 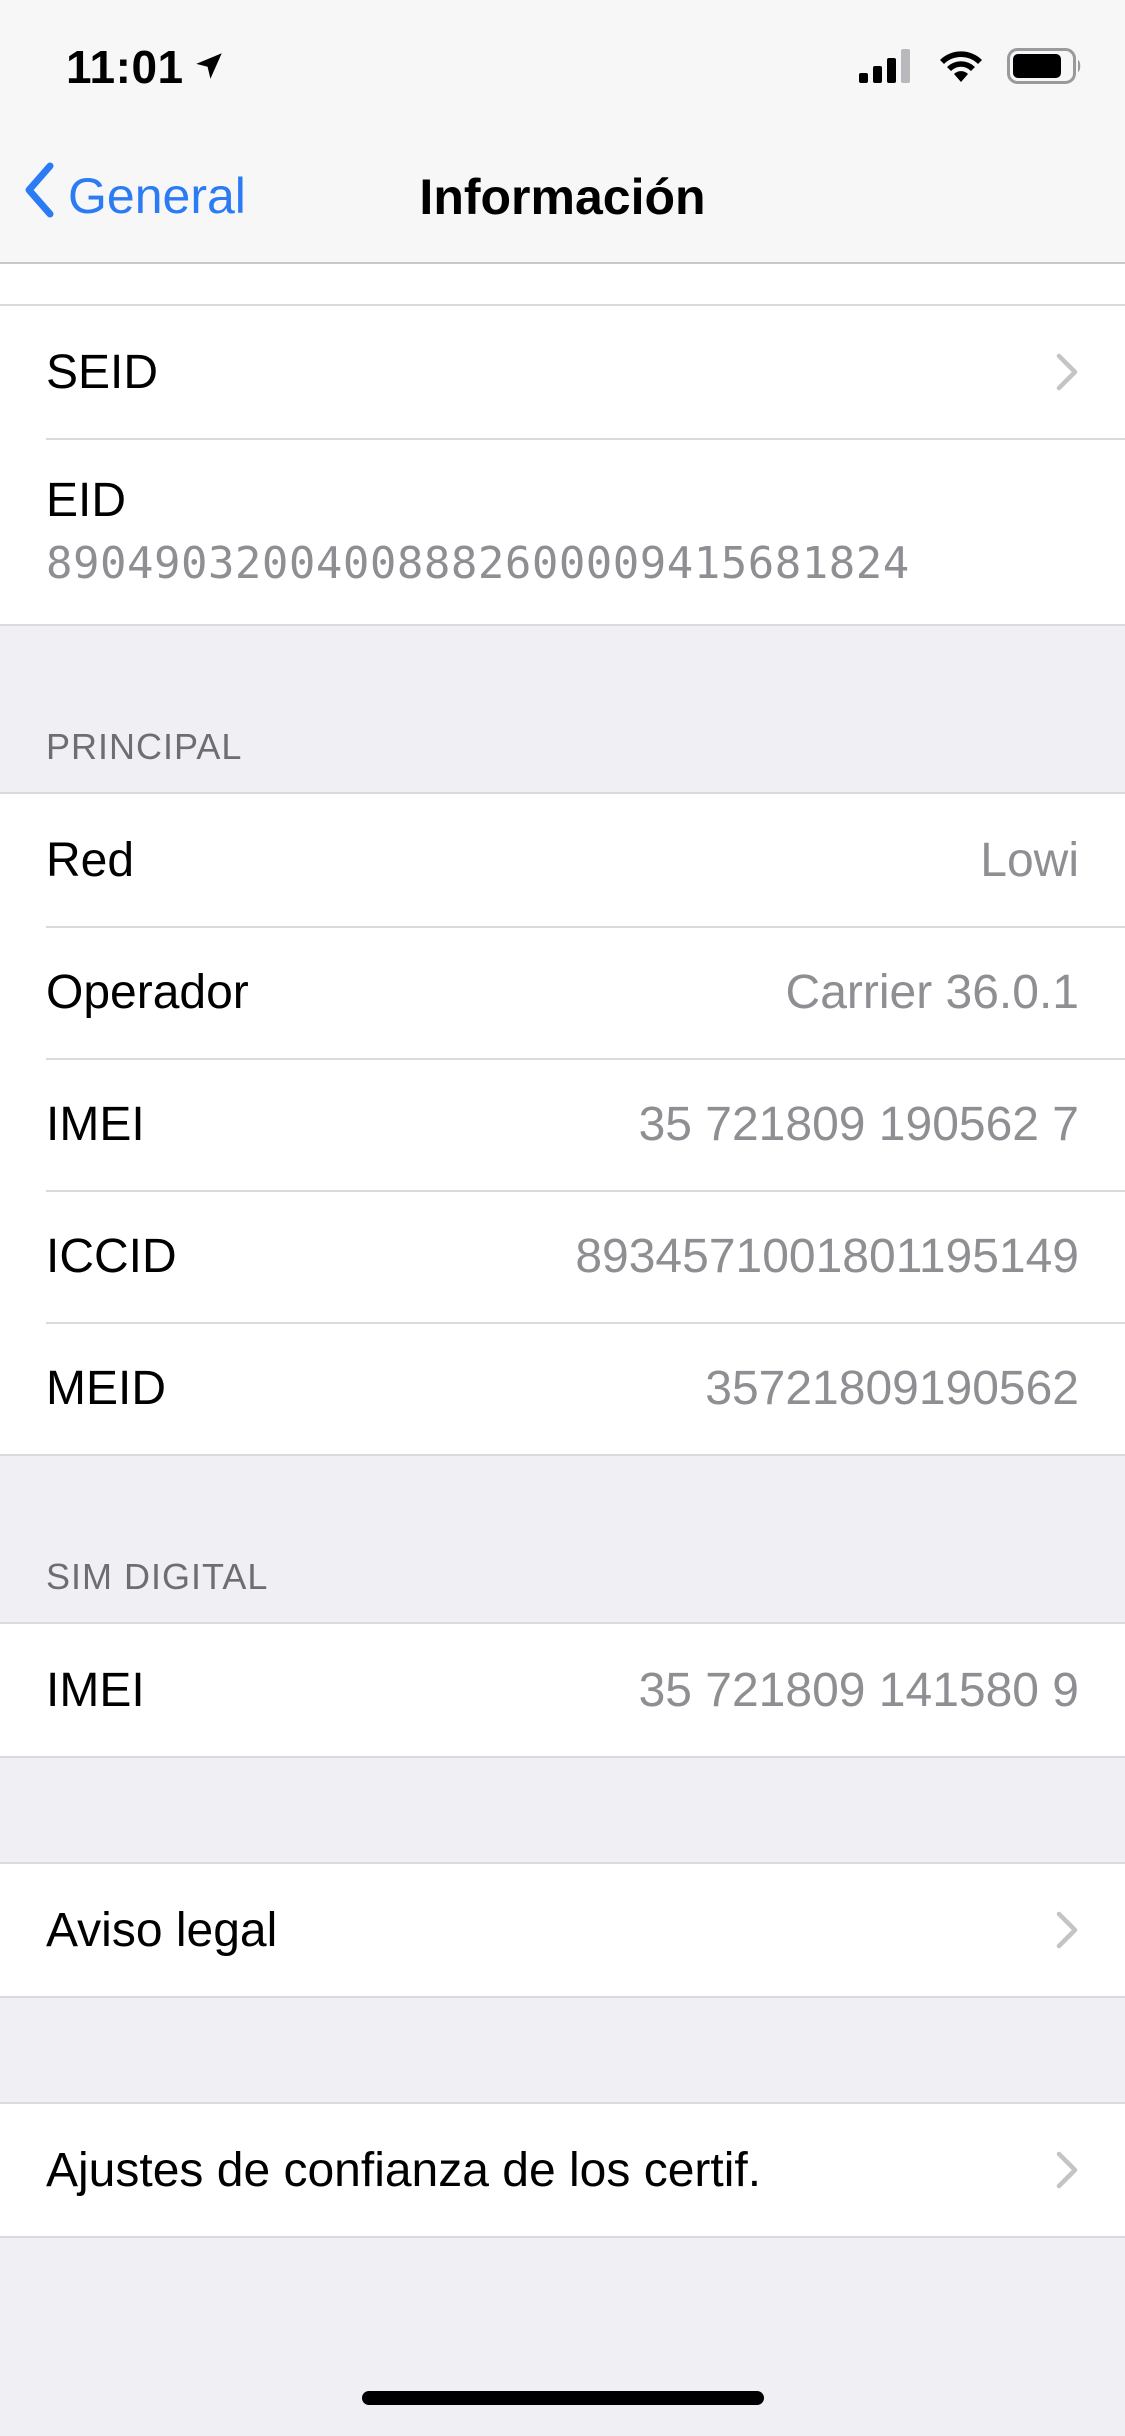 What do you see at coordinates (562, 1388) in the screenshot?
I see `meid-row: MEID 35721809190562` at bounding box center [562, 1388].